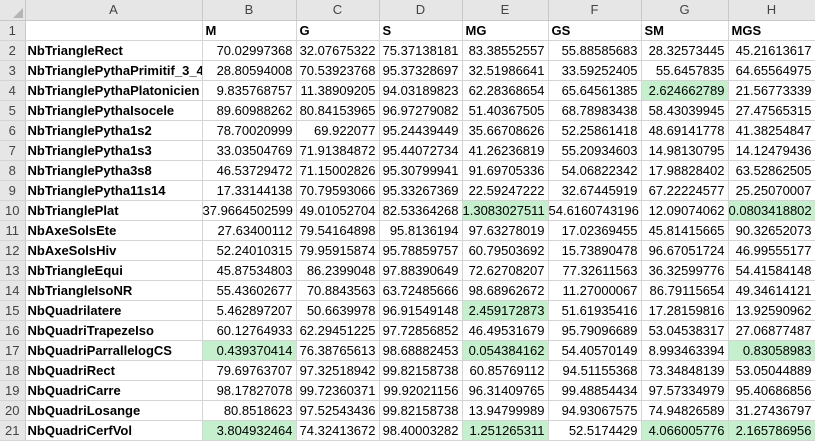 Image resolution: width=815 pixels, height=448 pixels. What do you see at coordinates (13, 270) in the screenshot?
I see `row-header: 13` at bounding box center [13, 270].